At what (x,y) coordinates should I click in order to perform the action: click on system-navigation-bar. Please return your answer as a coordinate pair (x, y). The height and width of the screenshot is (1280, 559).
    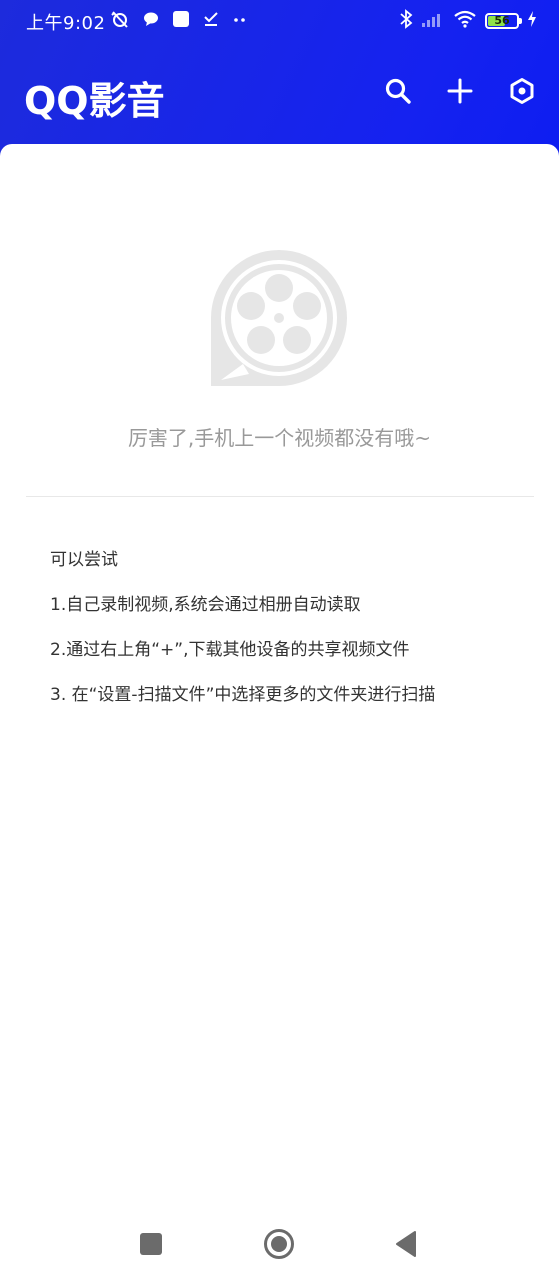
    Looking at the image, I should click on (279, 1245).